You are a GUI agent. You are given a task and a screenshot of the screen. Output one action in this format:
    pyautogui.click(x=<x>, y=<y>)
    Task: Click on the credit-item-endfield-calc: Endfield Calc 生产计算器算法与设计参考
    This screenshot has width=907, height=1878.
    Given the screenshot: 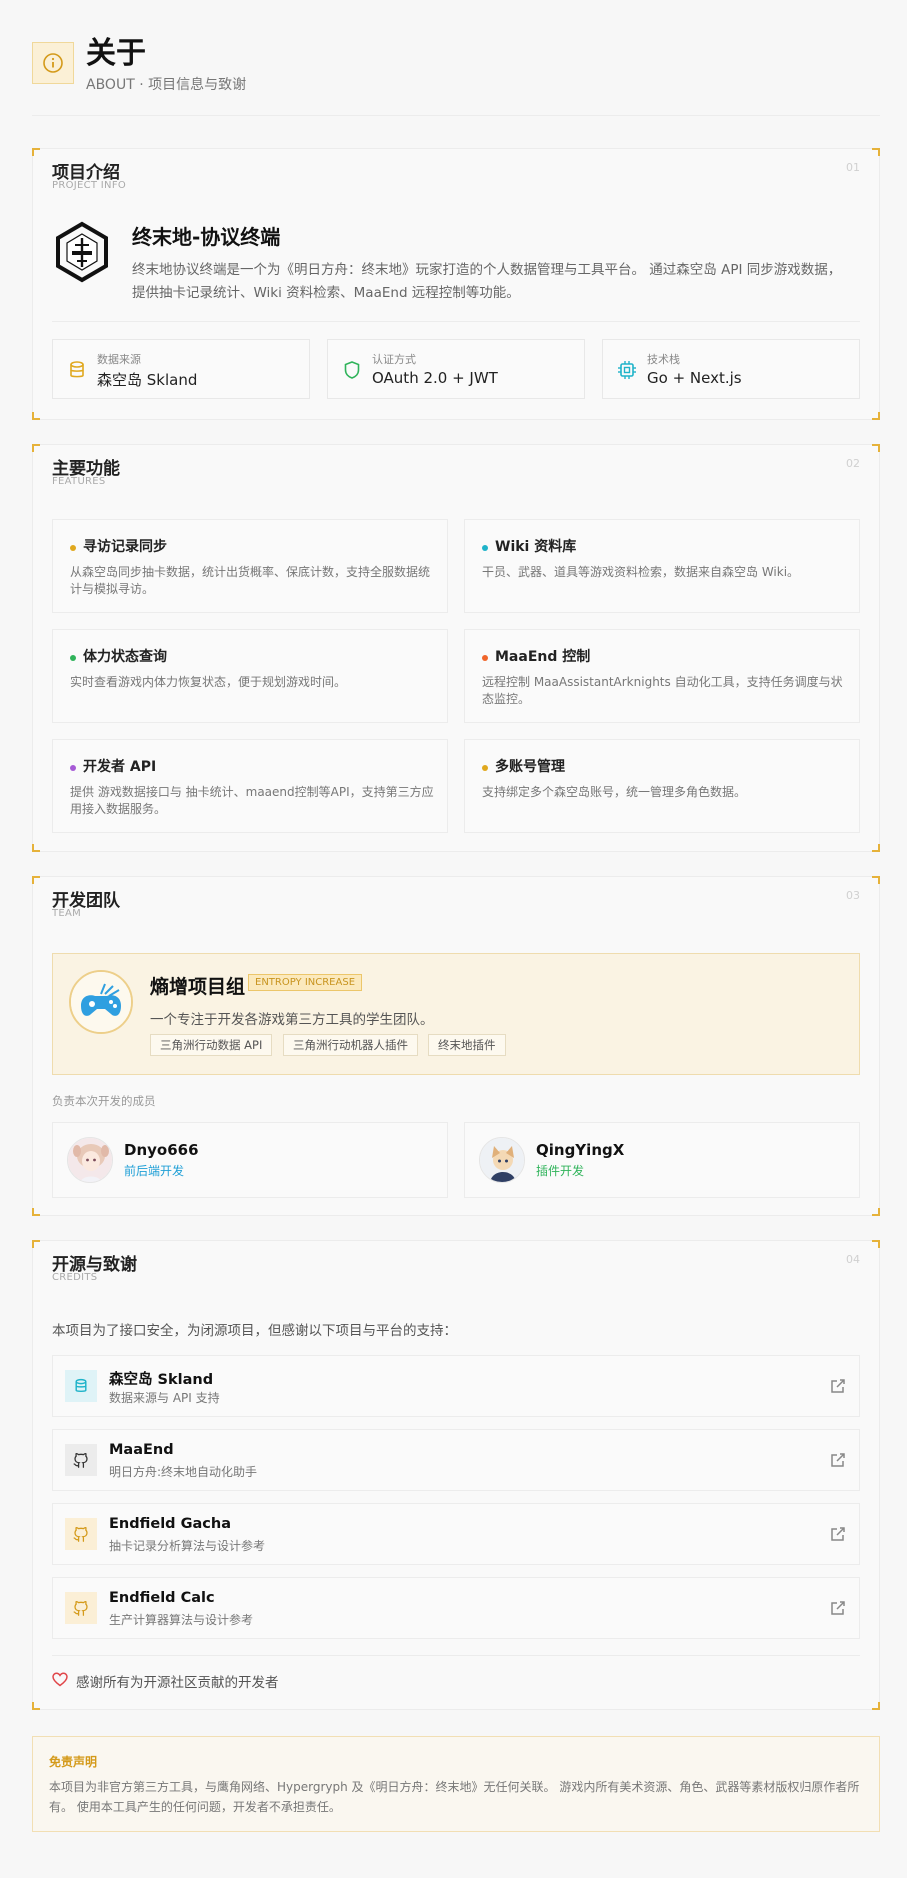 What is the action you would take?
    pyautogui.click(x=456, y=1608)
    